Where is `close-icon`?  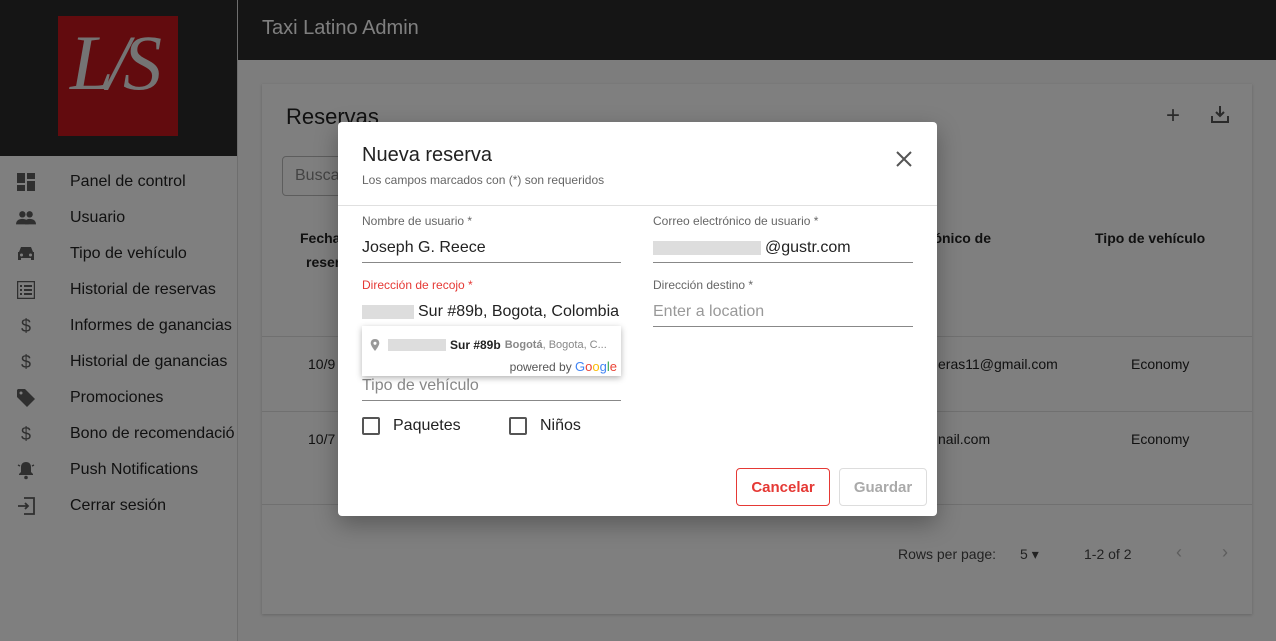
close-icon is located at coordinates (904, 159).